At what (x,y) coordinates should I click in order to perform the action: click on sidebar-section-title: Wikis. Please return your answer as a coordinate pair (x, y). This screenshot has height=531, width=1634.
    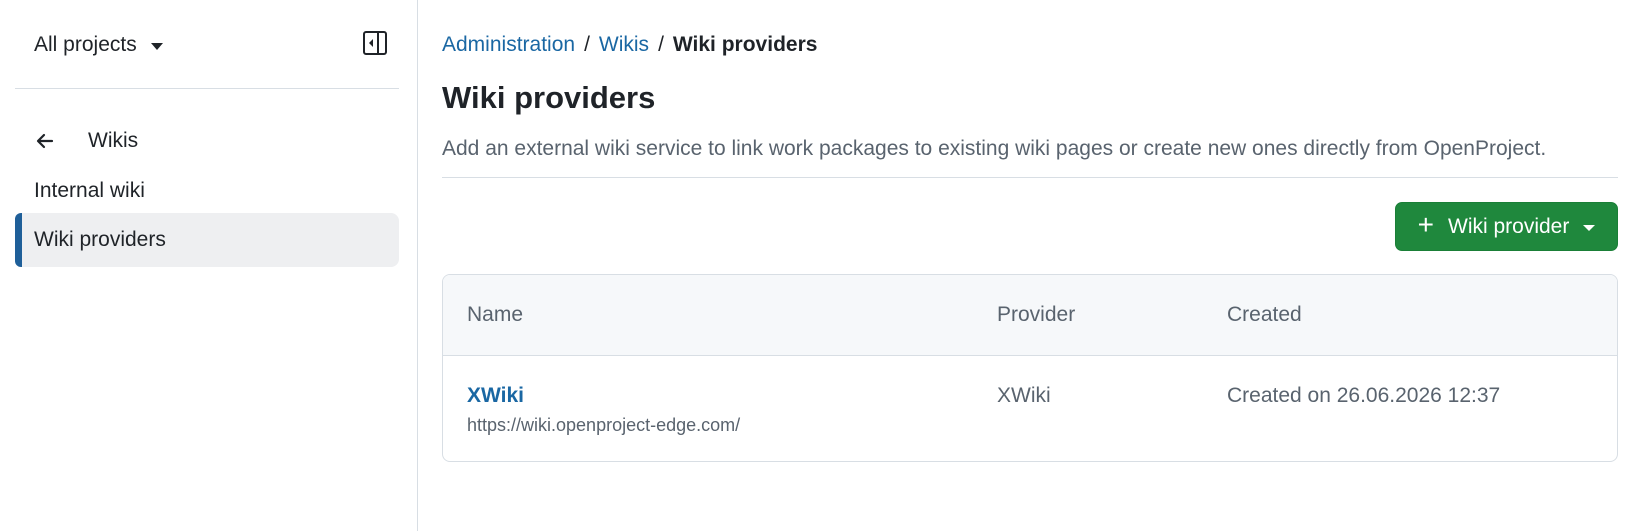
    Looking at the image, I should click on (113, 140).